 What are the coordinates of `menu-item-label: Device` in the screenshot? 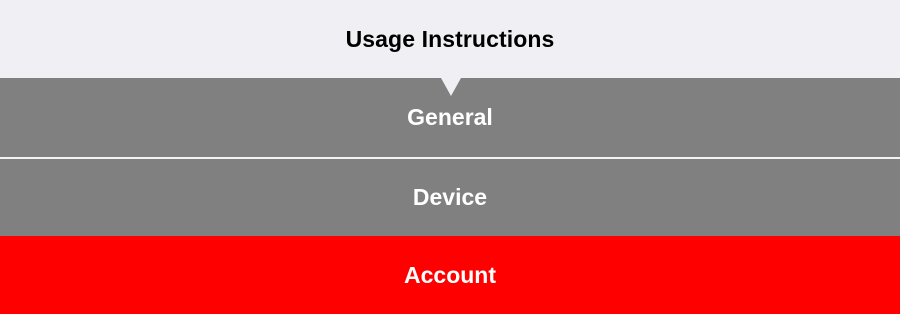 It's located at (450, 197).